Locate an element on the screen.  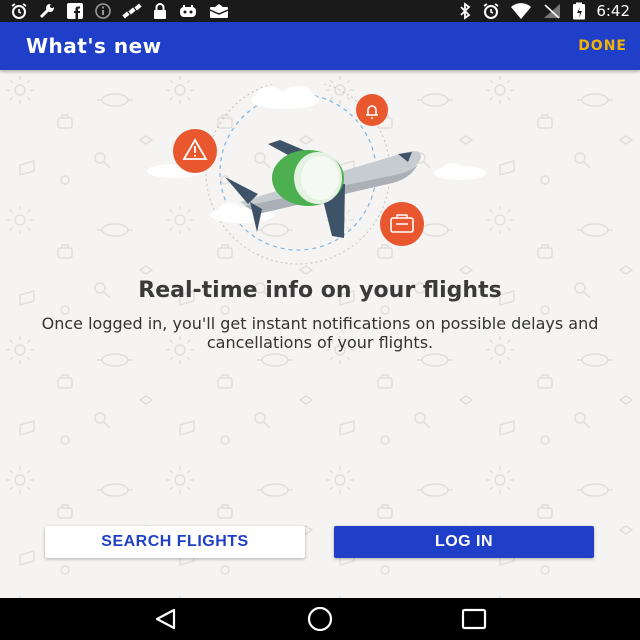
bell-icon is located at coordinates (372, 110).